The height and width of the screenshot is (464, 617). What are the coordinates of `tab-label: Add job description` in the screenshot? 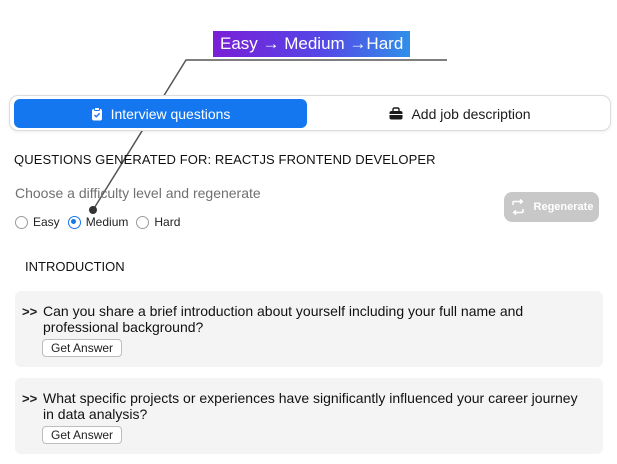 It's located at (471, 113).